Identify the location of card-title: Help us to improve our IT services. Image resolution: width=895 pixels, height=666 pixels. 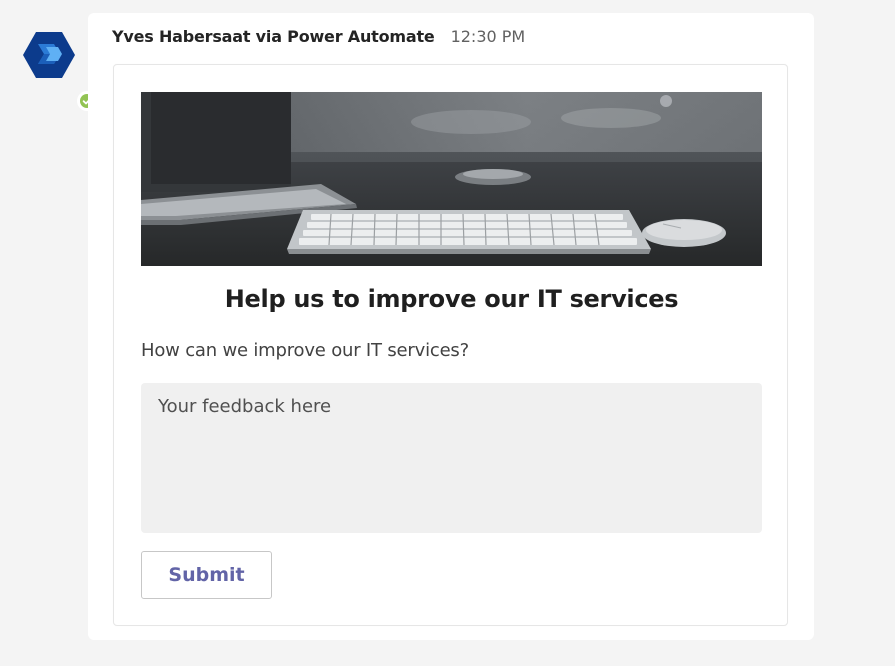
(451, 299).